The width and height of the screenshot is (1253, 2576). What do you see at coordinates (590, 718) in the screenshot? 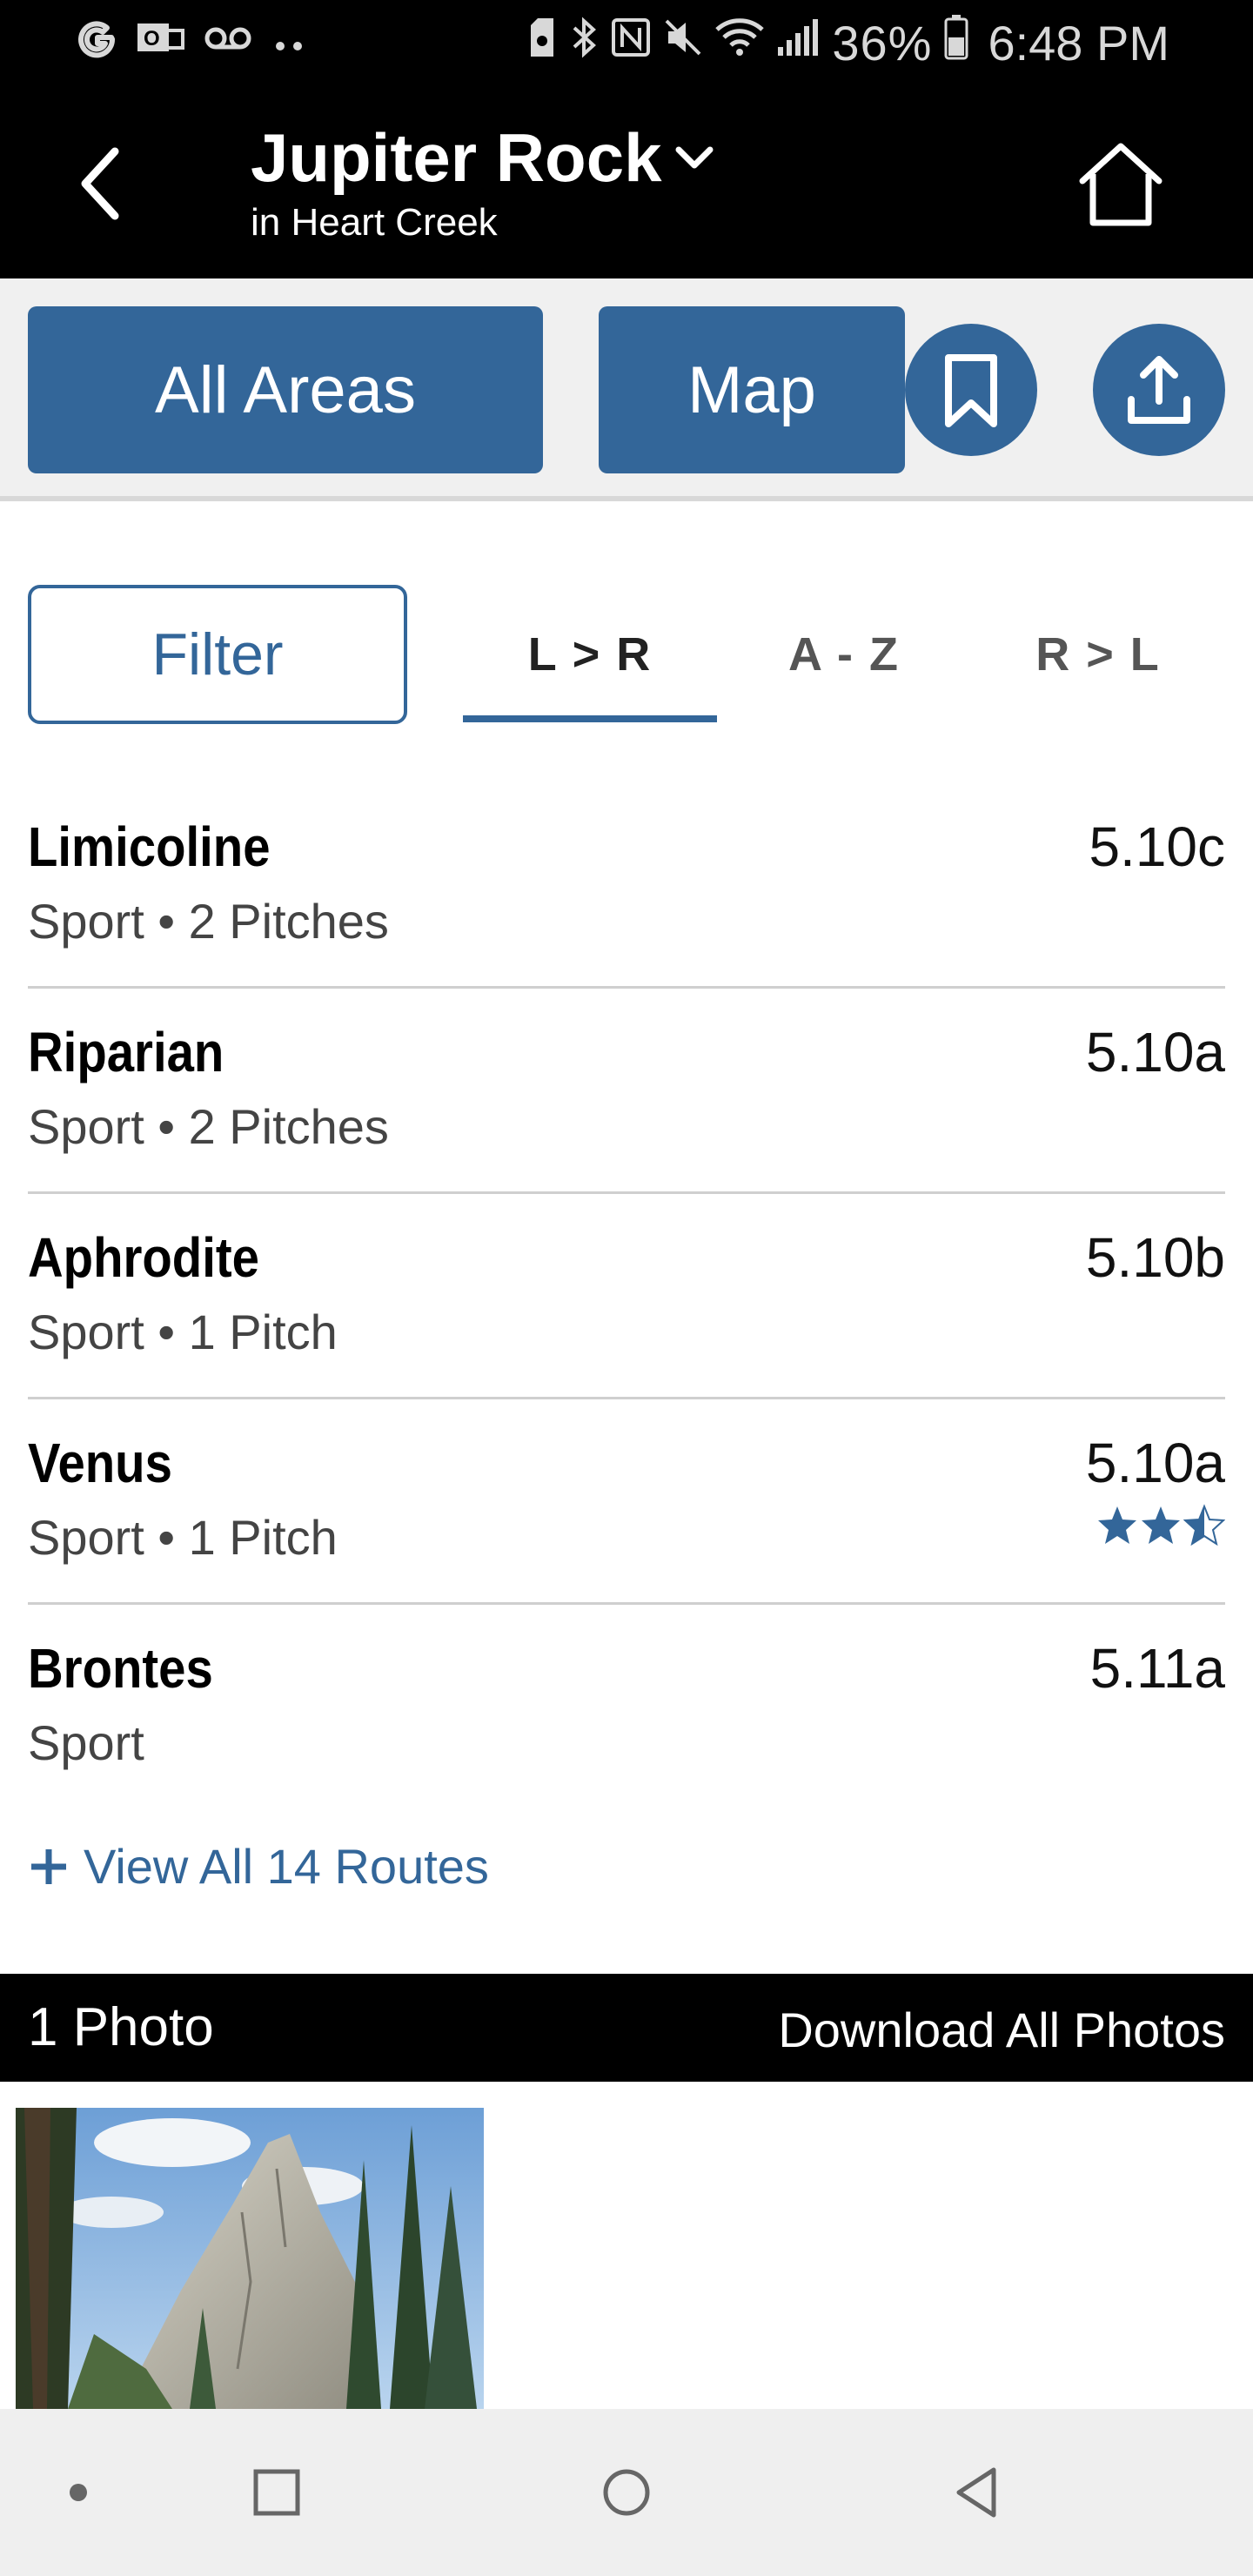
I see `active-tab-indicator` at bounding box center [590, 718].